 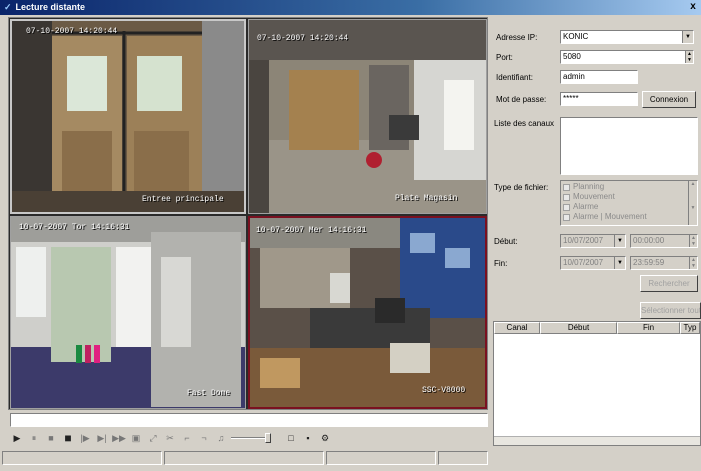 What do you see at coordinates (350, 7) in the screenshot?
I see `title-bar: ✓ Lecture distante x` at bounding box center [350, 7].